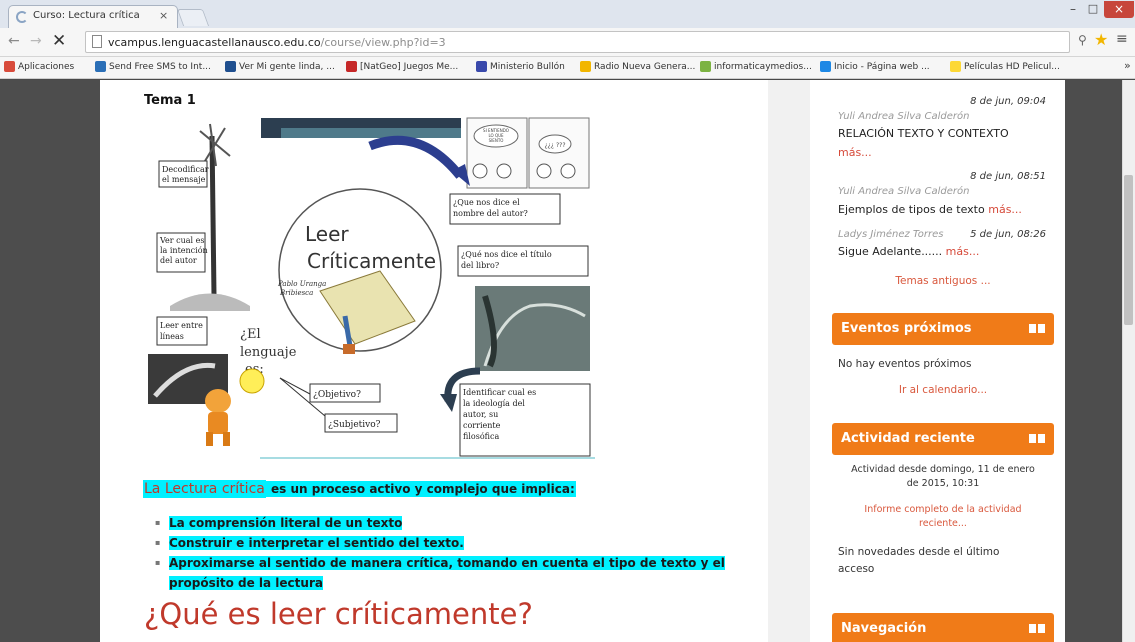 The image size is (1135, 642). I want to click on post-title-text: Ejemplos de tipos de texto, so click(911, 209).